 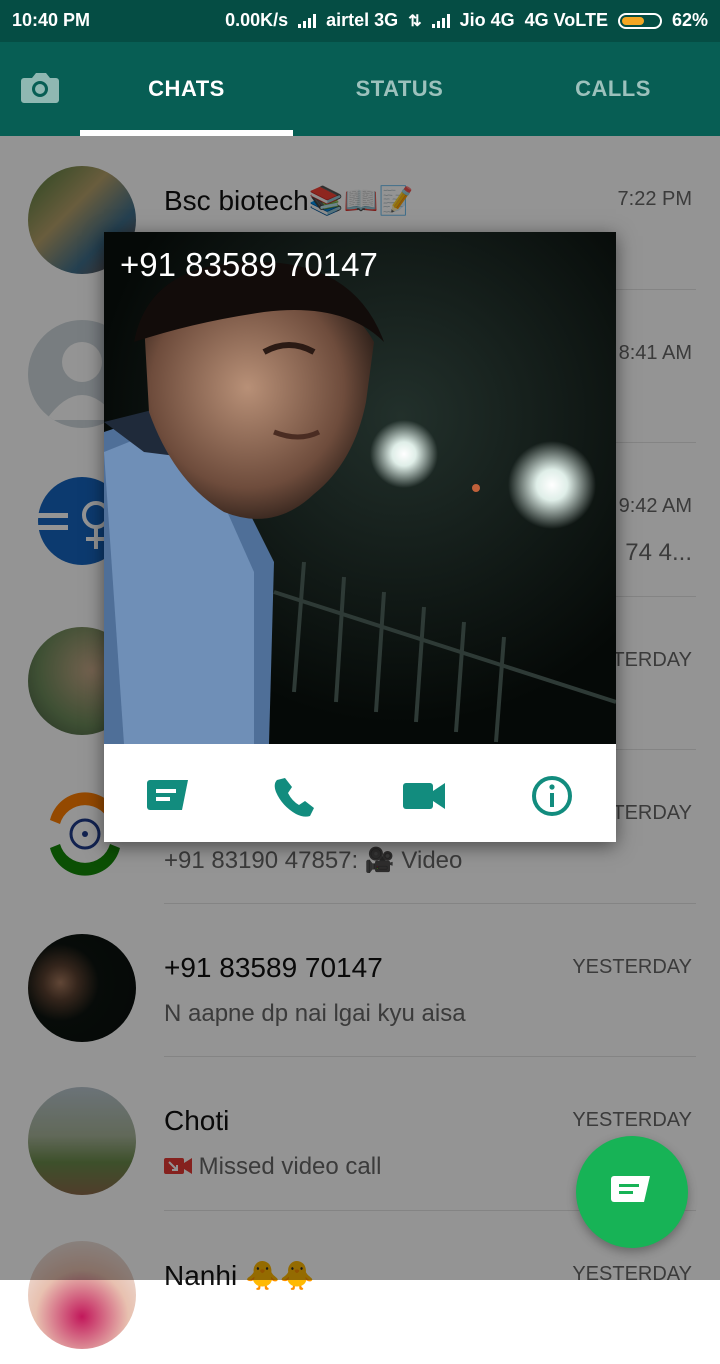 I want to click on carrier-2: Jio 4G, so click(x=487, y=20).